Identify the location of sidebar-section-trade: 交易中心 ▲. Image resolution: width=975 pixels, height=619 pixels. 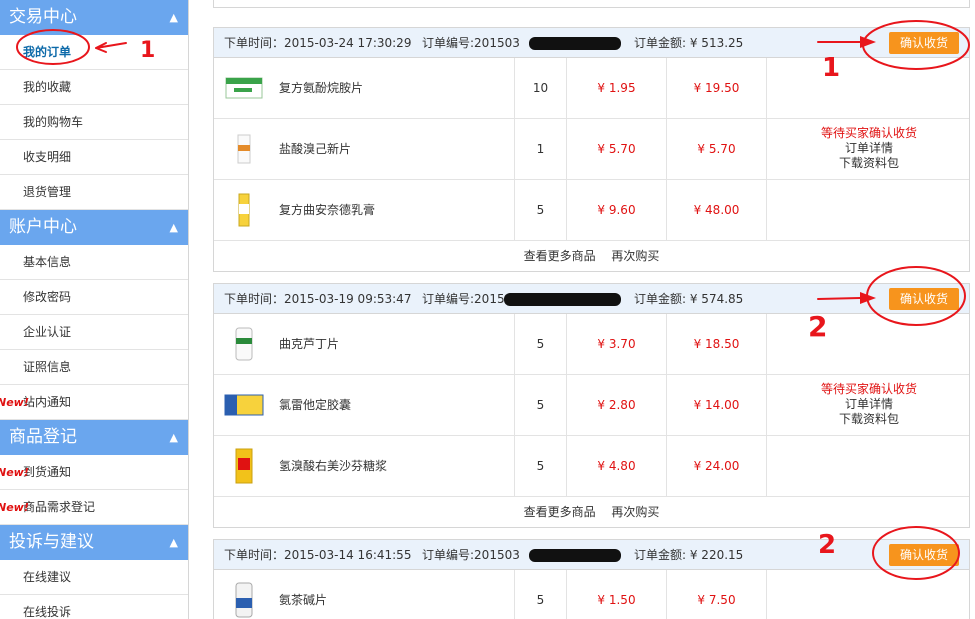
(94, 17).